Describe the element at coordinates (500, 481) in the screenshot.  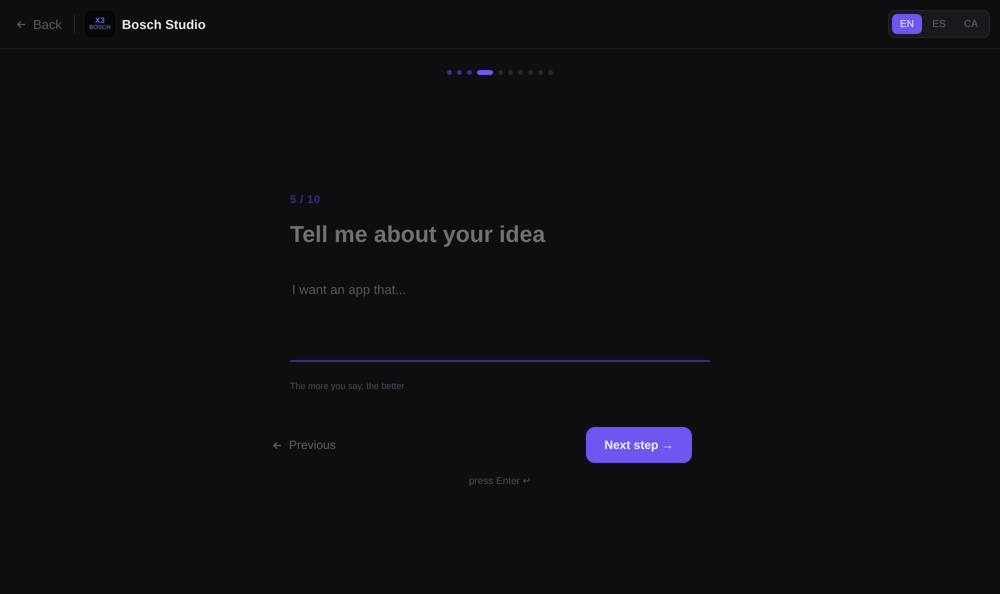
I see `enter-hint: press Enter ↵` at that location.